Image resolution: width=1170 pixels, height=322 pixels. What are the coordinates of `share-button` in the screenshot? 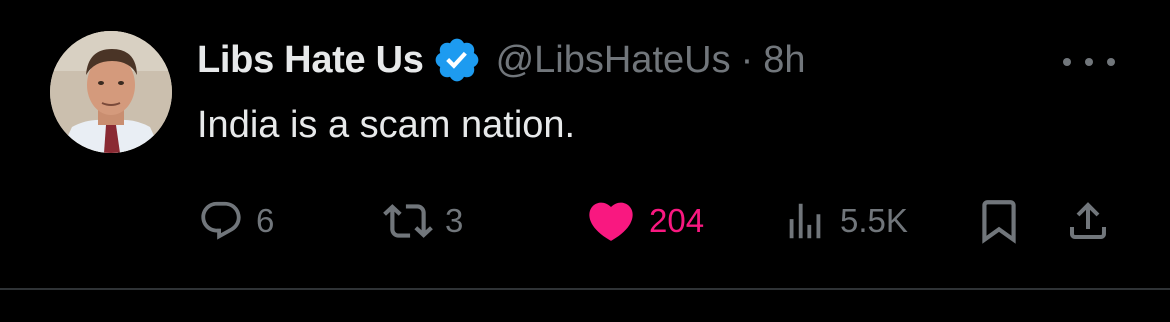 It's located at (1088, 221).